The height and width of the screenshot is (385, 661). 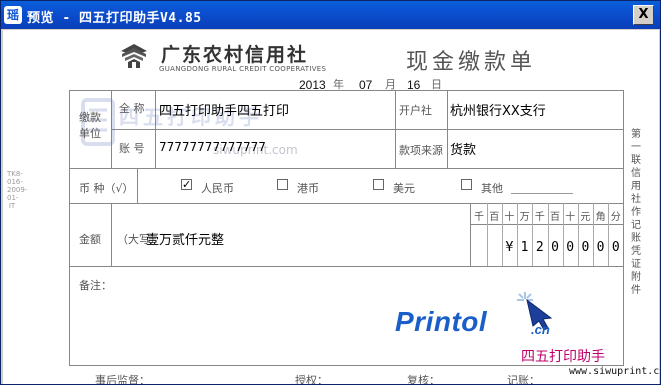 What do you see at coordinates (643, 15) in the screenshot?
I see `close-button: X` at bounding box center [643, 15].